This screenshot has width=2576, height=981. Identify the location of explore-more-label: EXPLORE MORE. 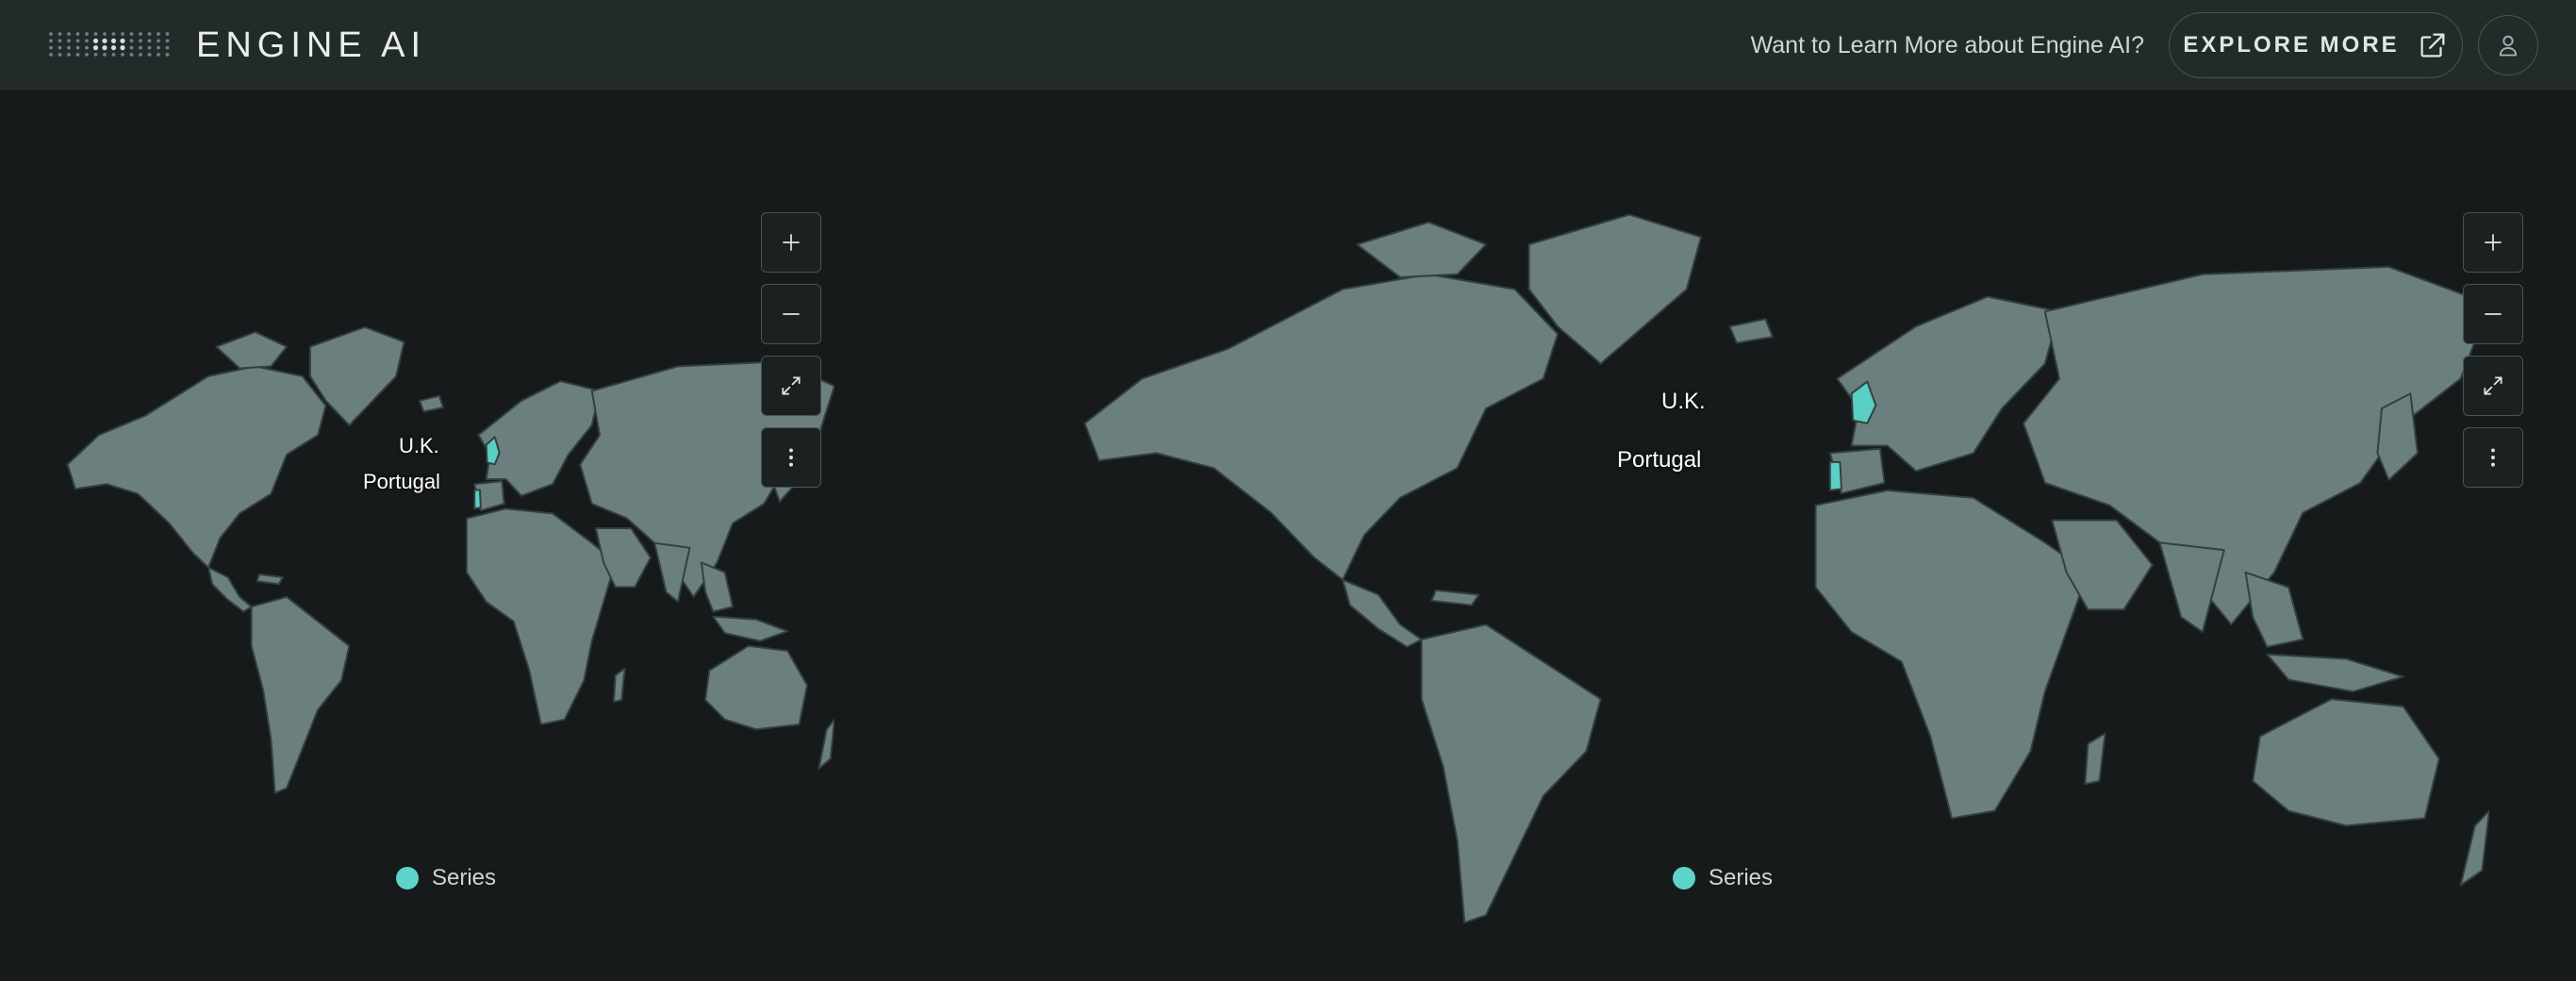
(2291, 45).